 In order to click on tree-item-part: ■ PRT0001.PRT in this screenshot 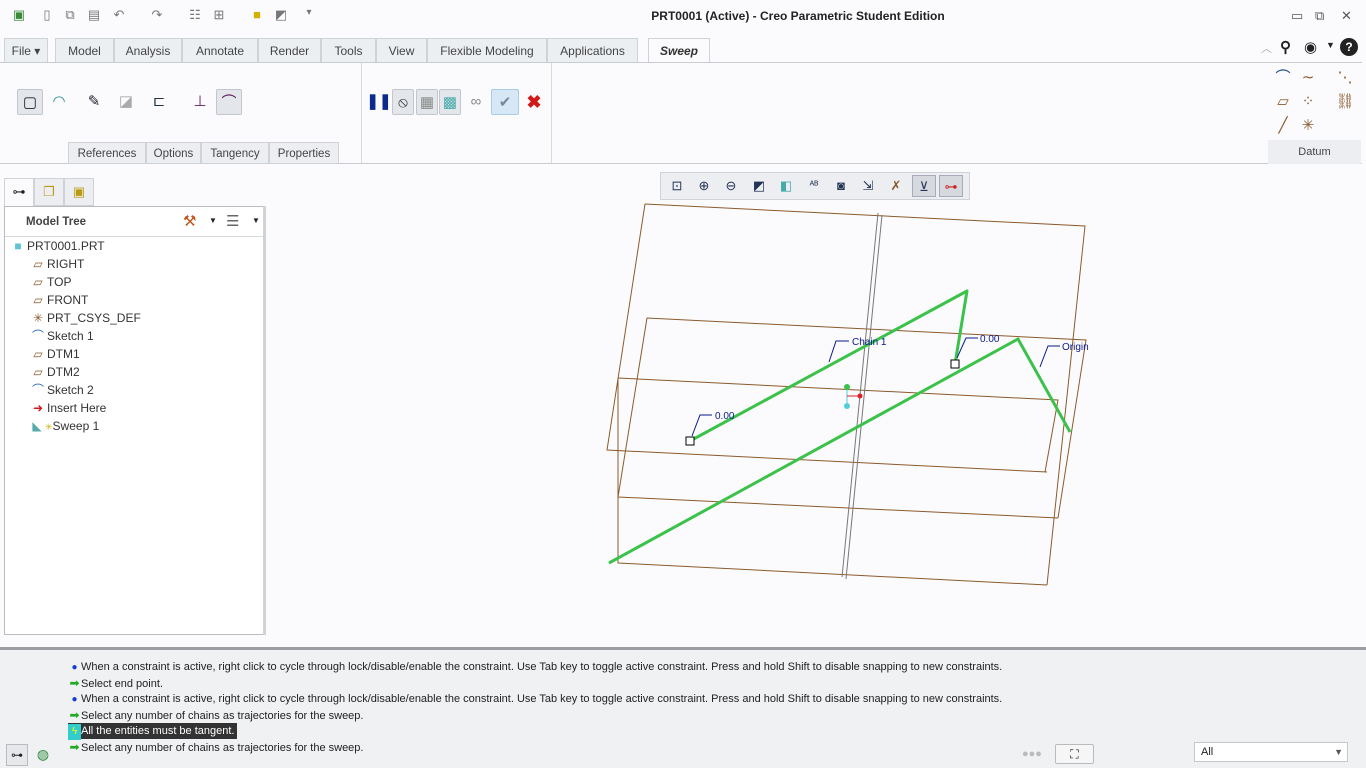, I will do `click(56, 246)`.